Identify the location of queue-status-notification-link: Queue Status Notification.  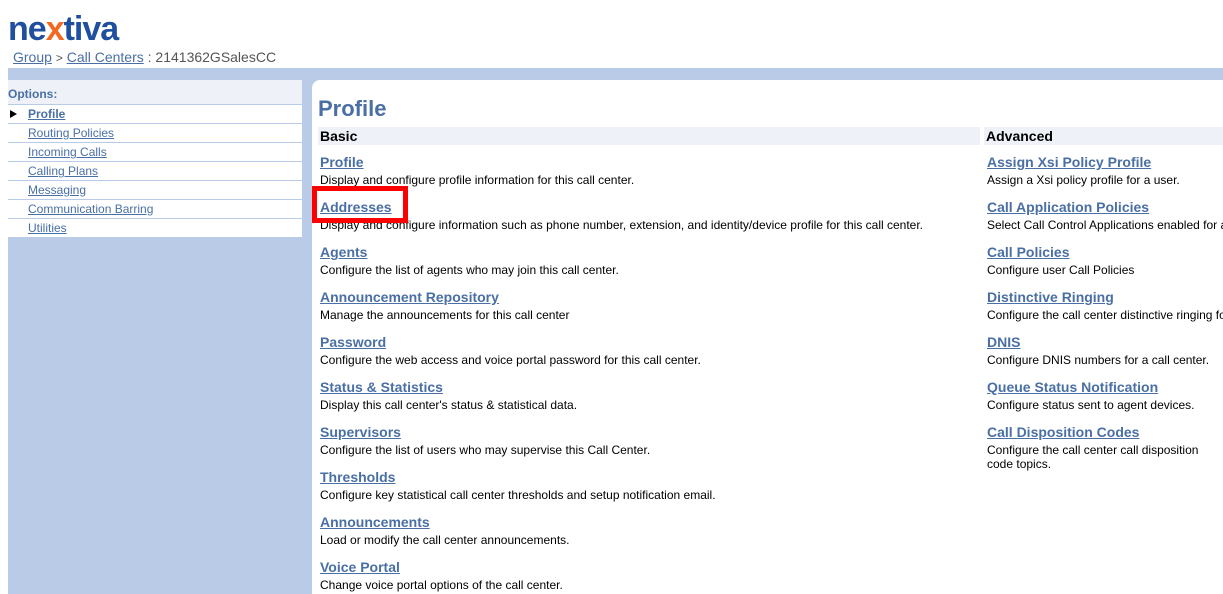
(1090, 387).